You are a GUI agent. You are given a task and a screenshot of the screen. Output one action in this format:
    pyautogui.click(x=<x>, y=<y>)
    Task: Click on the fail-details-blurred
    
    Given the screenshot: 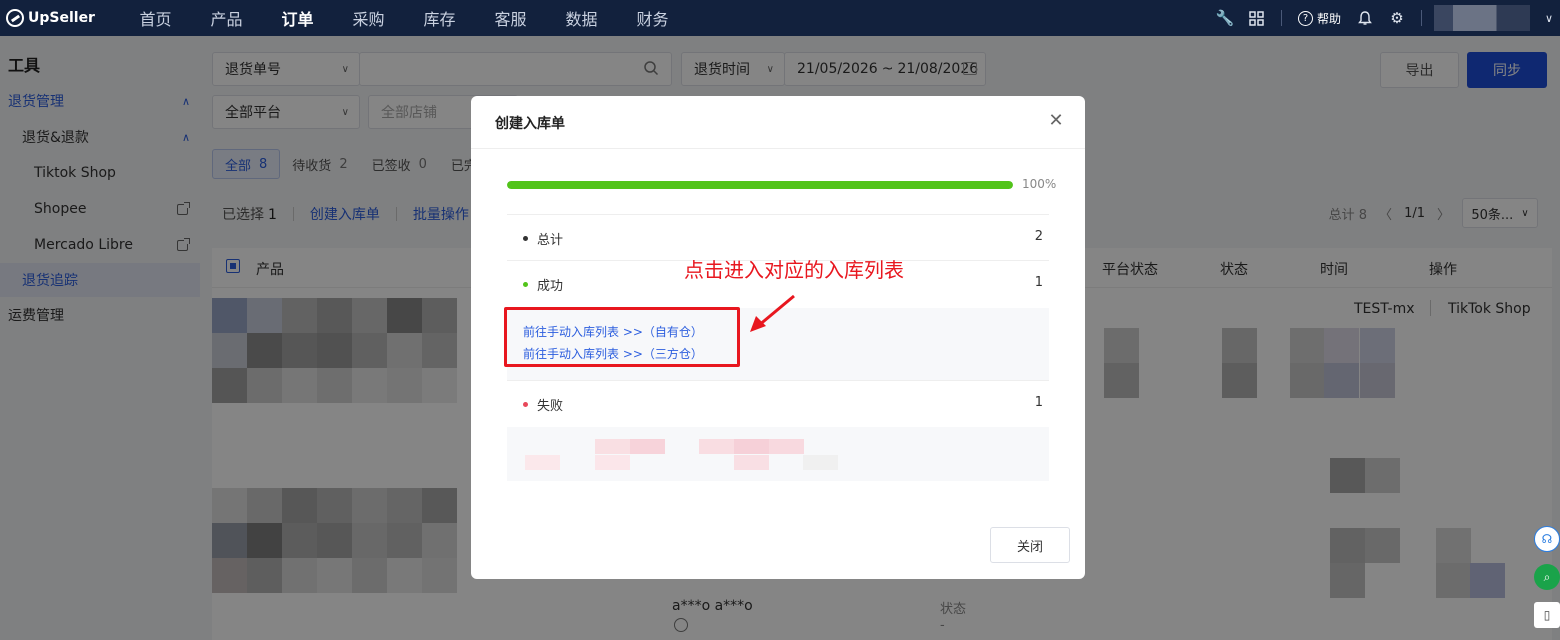 What is the action you would take?
    pyautogui.click(x=778, y=454)
    